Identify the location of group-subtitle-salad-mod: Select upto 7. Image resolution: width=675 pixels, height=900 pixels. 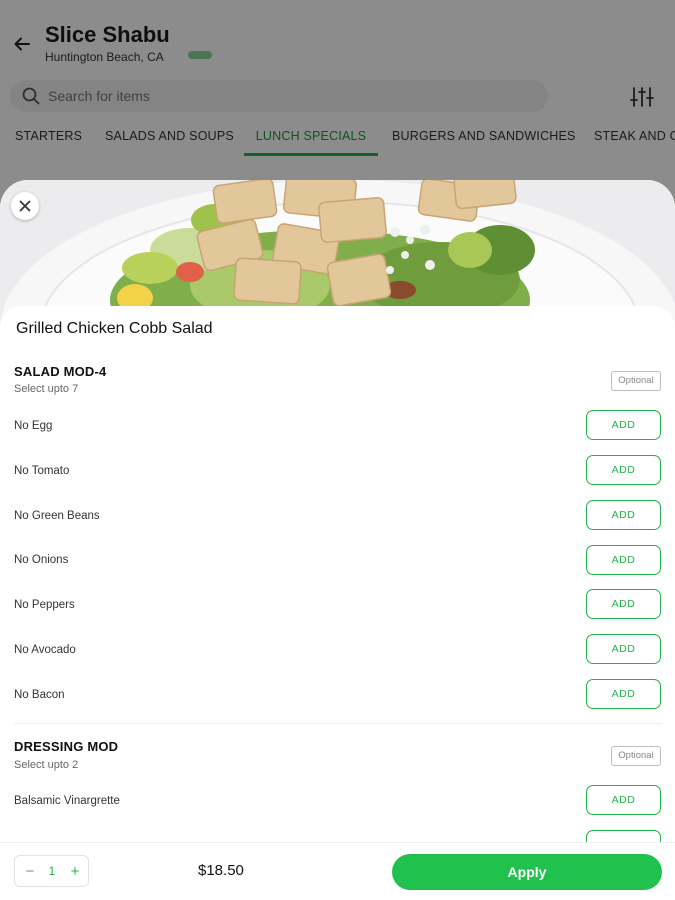
(46, 389).